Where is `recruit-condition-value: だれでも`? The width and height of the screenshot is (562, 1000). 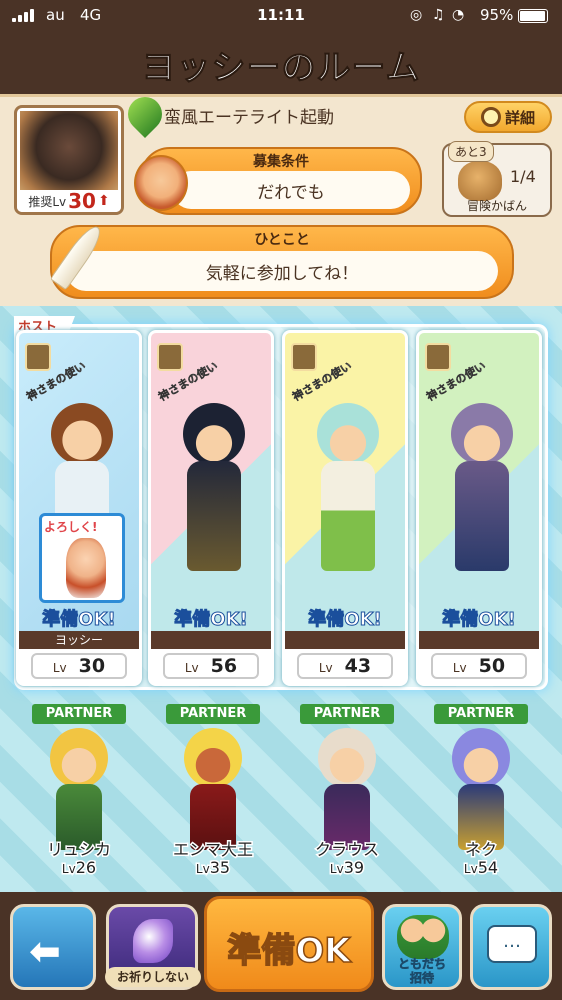 recruit-condition-value: だれでも is located at coordinates (291, 190).